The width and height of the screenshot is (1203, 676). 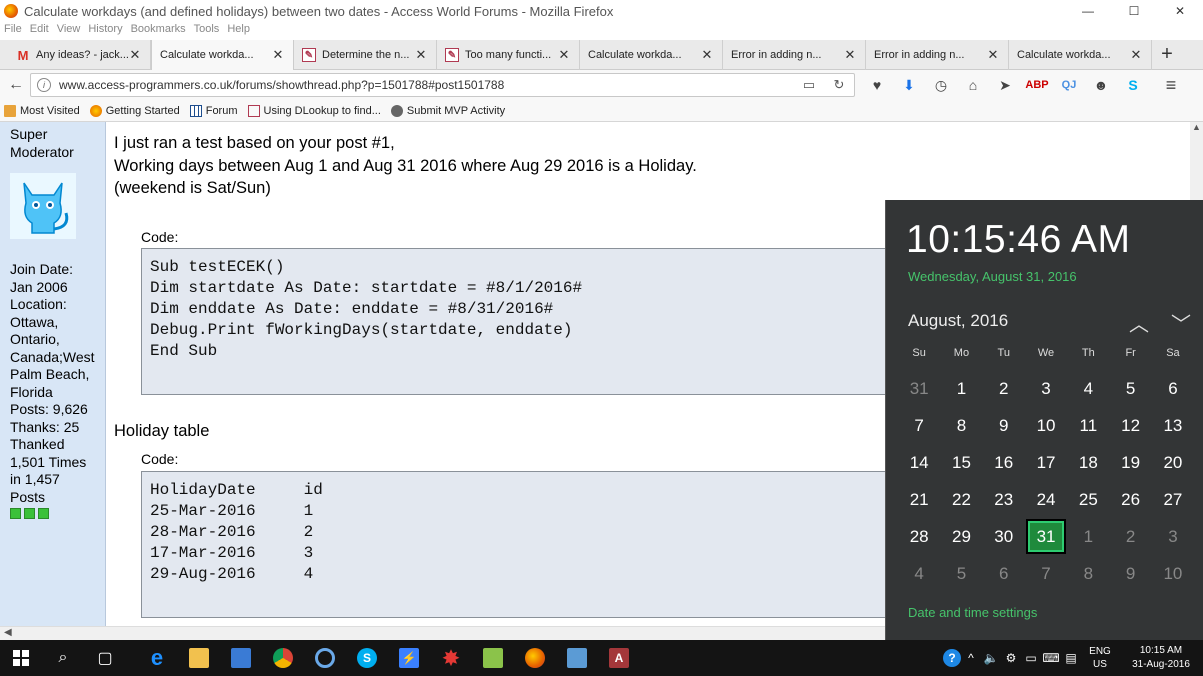 I want to click on tab-calculate-workdays-2: Calculate workda... ✕, so click(x=651, y=132).